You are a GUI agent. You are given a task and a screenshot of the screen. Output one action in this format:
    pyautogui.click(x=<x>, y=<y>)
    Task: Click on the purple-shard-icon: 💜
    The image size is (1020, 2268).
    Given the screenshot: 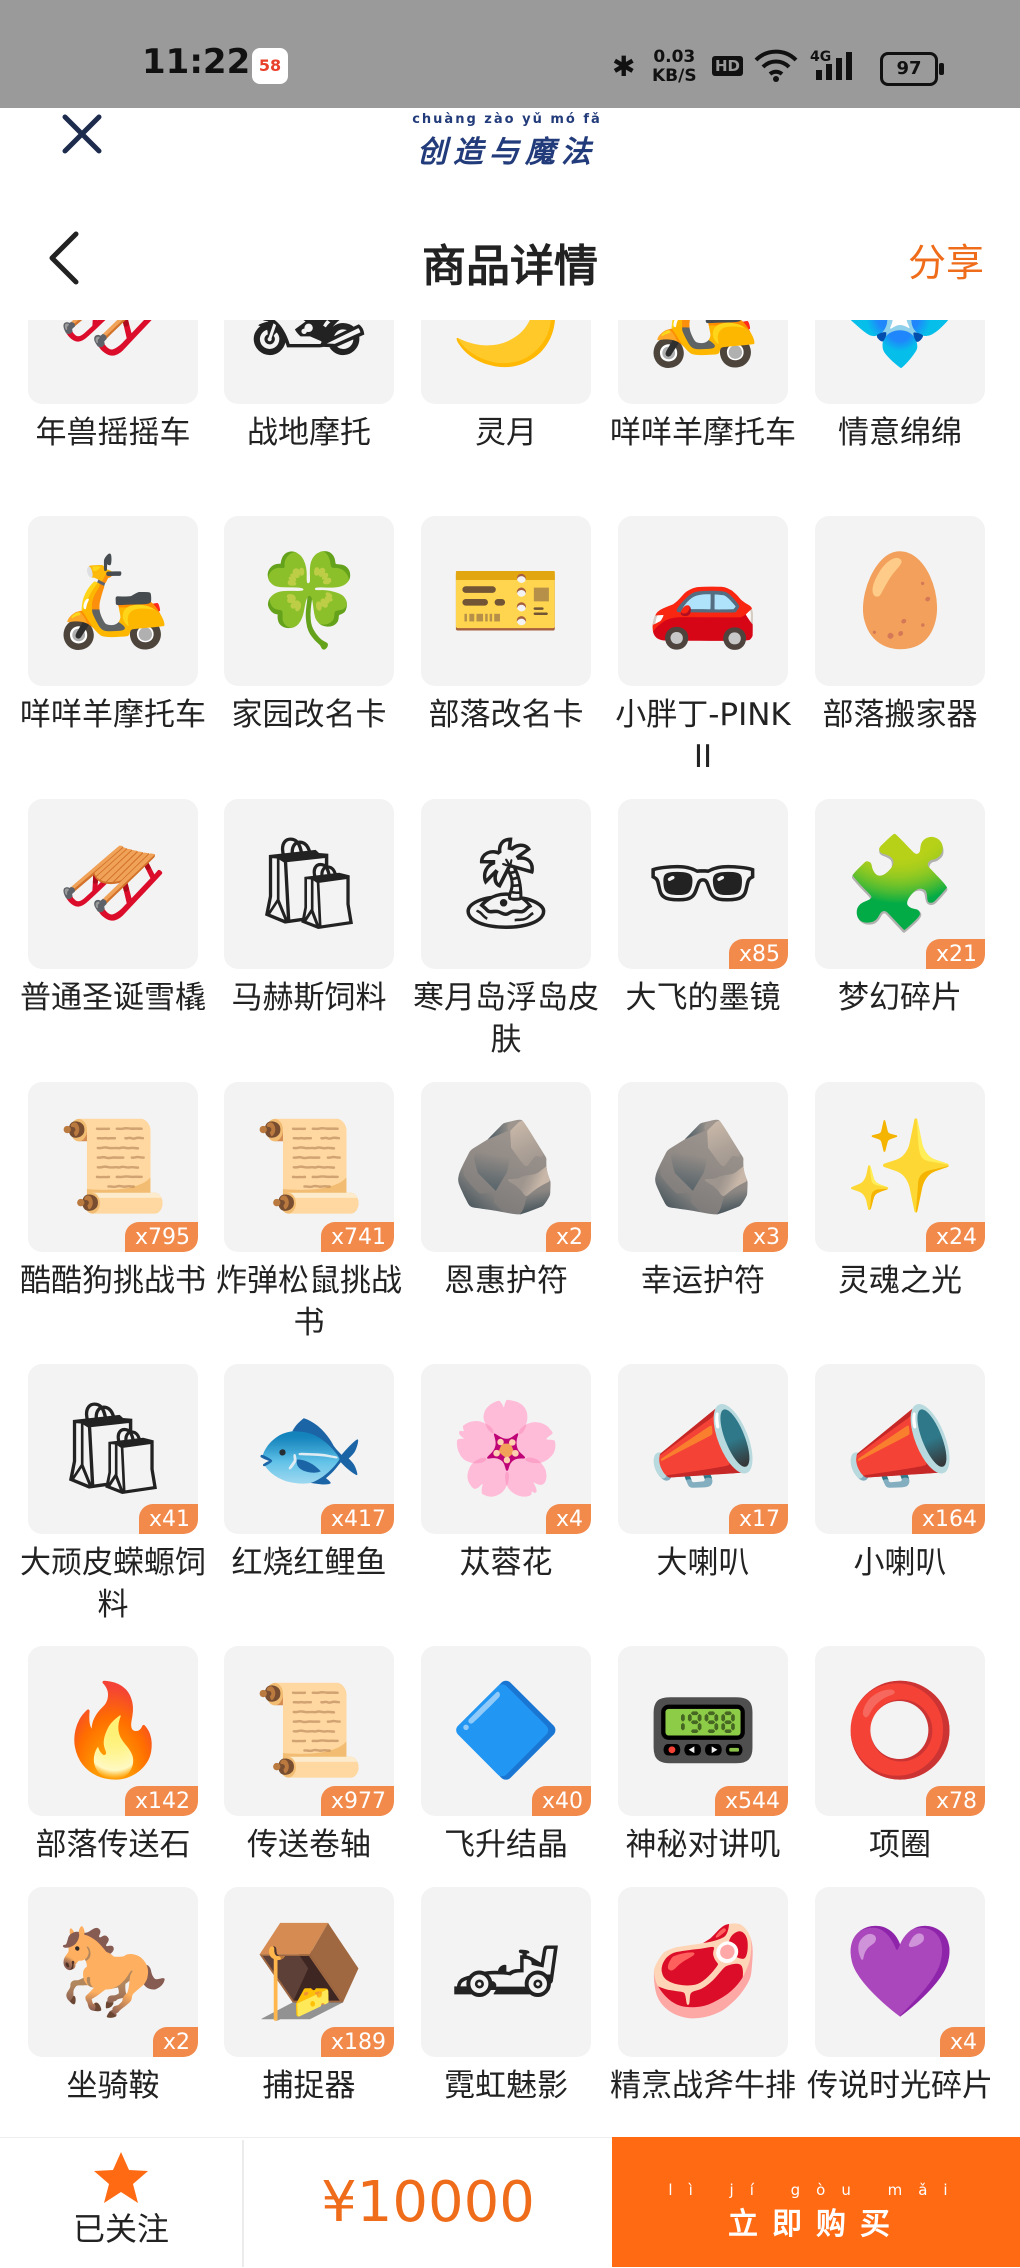 What is the action you would take?
    pyautogui.click(x=900, y=1971)
    